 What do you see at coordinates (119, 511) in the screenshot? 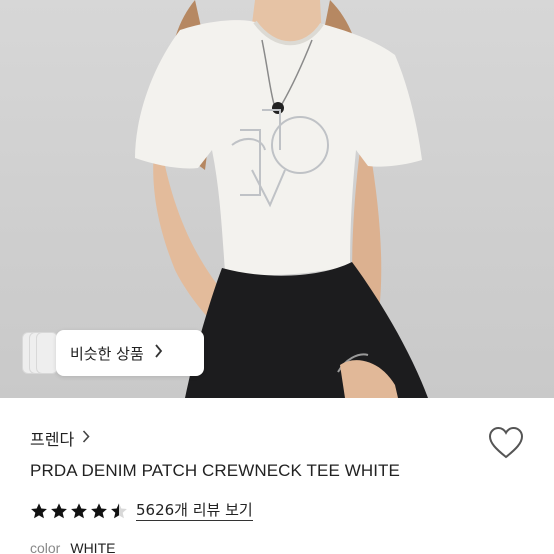
I see `star-half-icon` at bounding box center [119, 511].